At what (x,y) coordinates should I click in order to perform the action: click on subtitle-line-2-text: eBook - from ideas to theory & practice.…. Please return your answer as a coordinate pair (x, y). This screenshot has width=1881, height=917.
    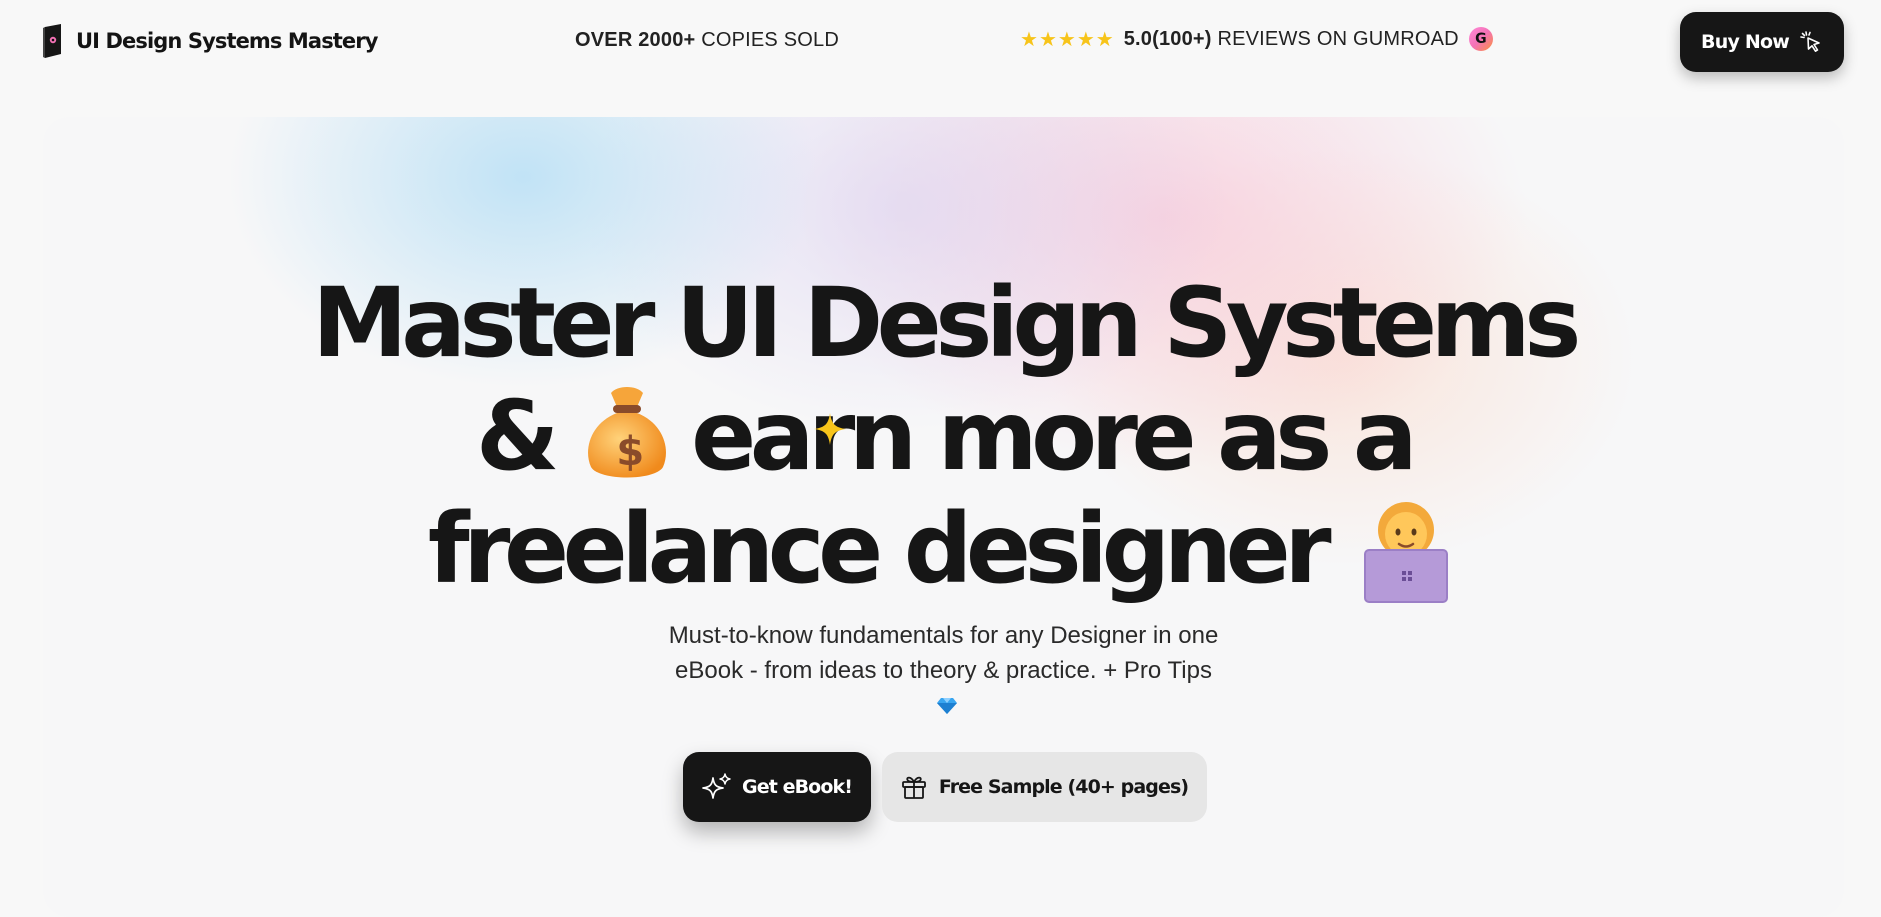
    Looking at the image, I should click on (943, 670).